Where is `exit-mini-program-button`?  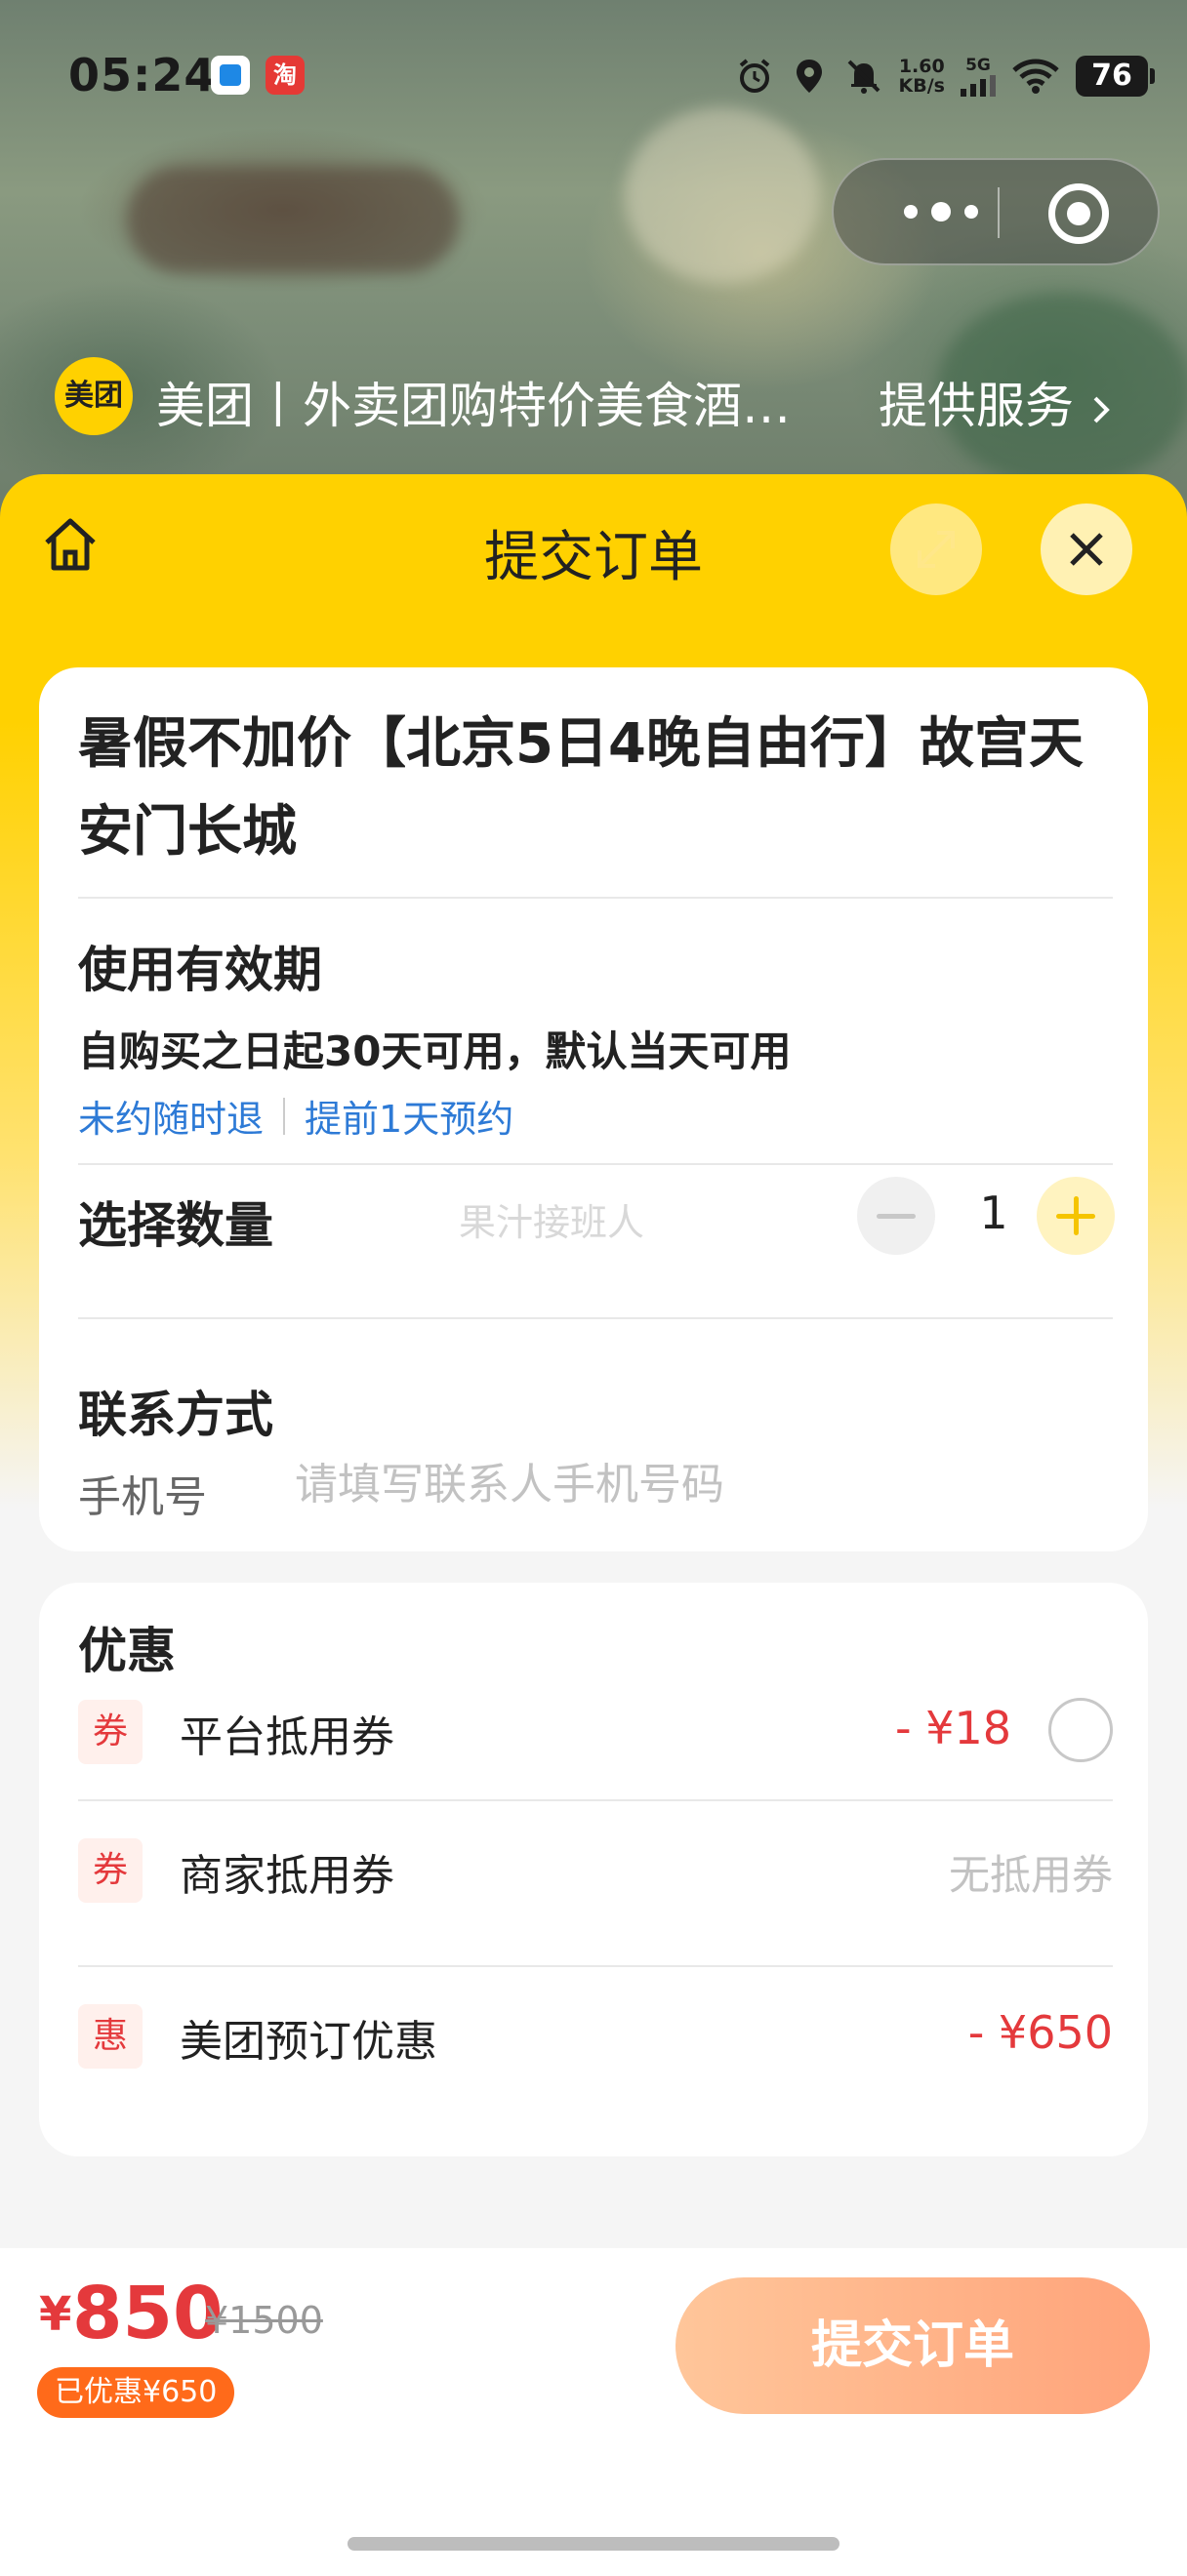 exit-mini-program-button is located at coordinates (1078, 213).